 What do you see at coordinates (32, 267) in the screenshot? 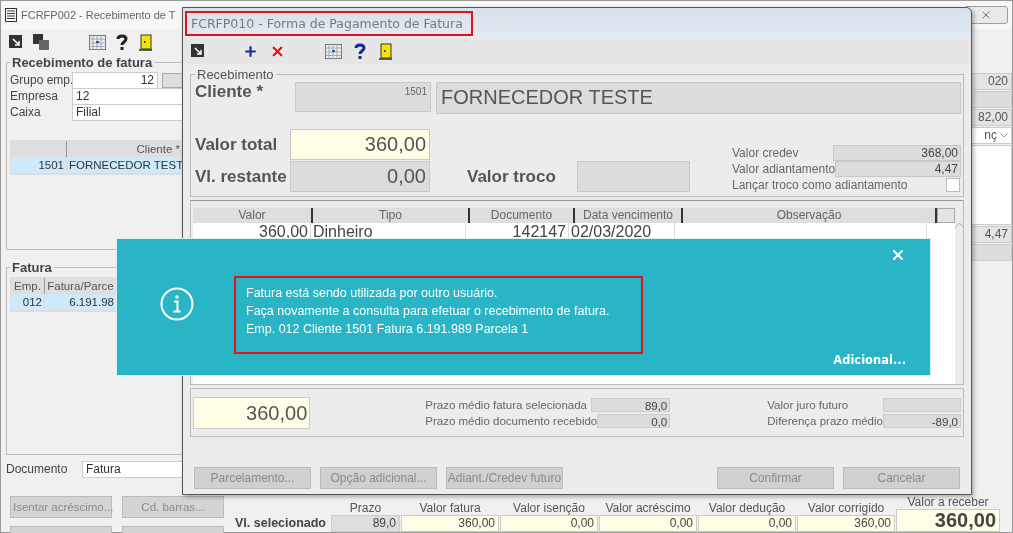
I see `group-title: Fatura` at bounding box center [32, 267].